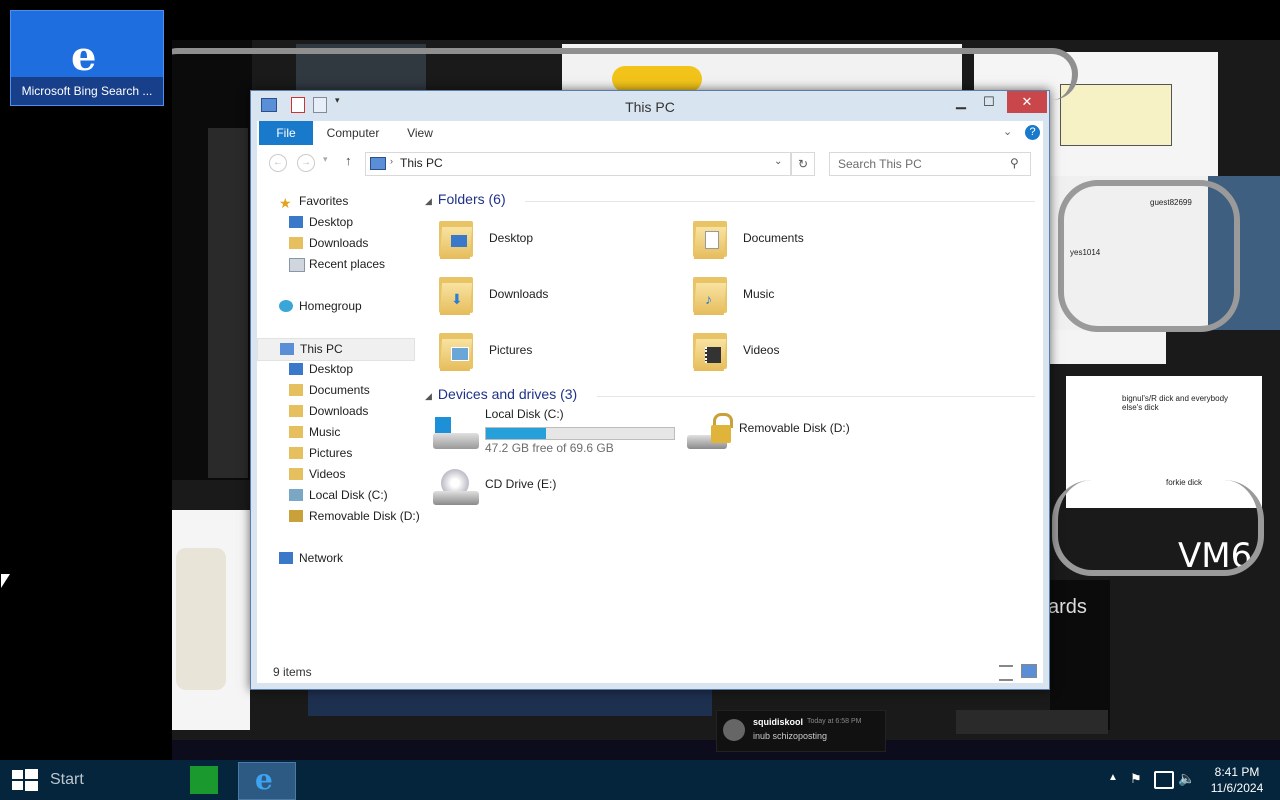 This screenshot has width=1280, height=800. I want to click on devices-group-header: ◢ Devices and drives (3), so click(730, 394).